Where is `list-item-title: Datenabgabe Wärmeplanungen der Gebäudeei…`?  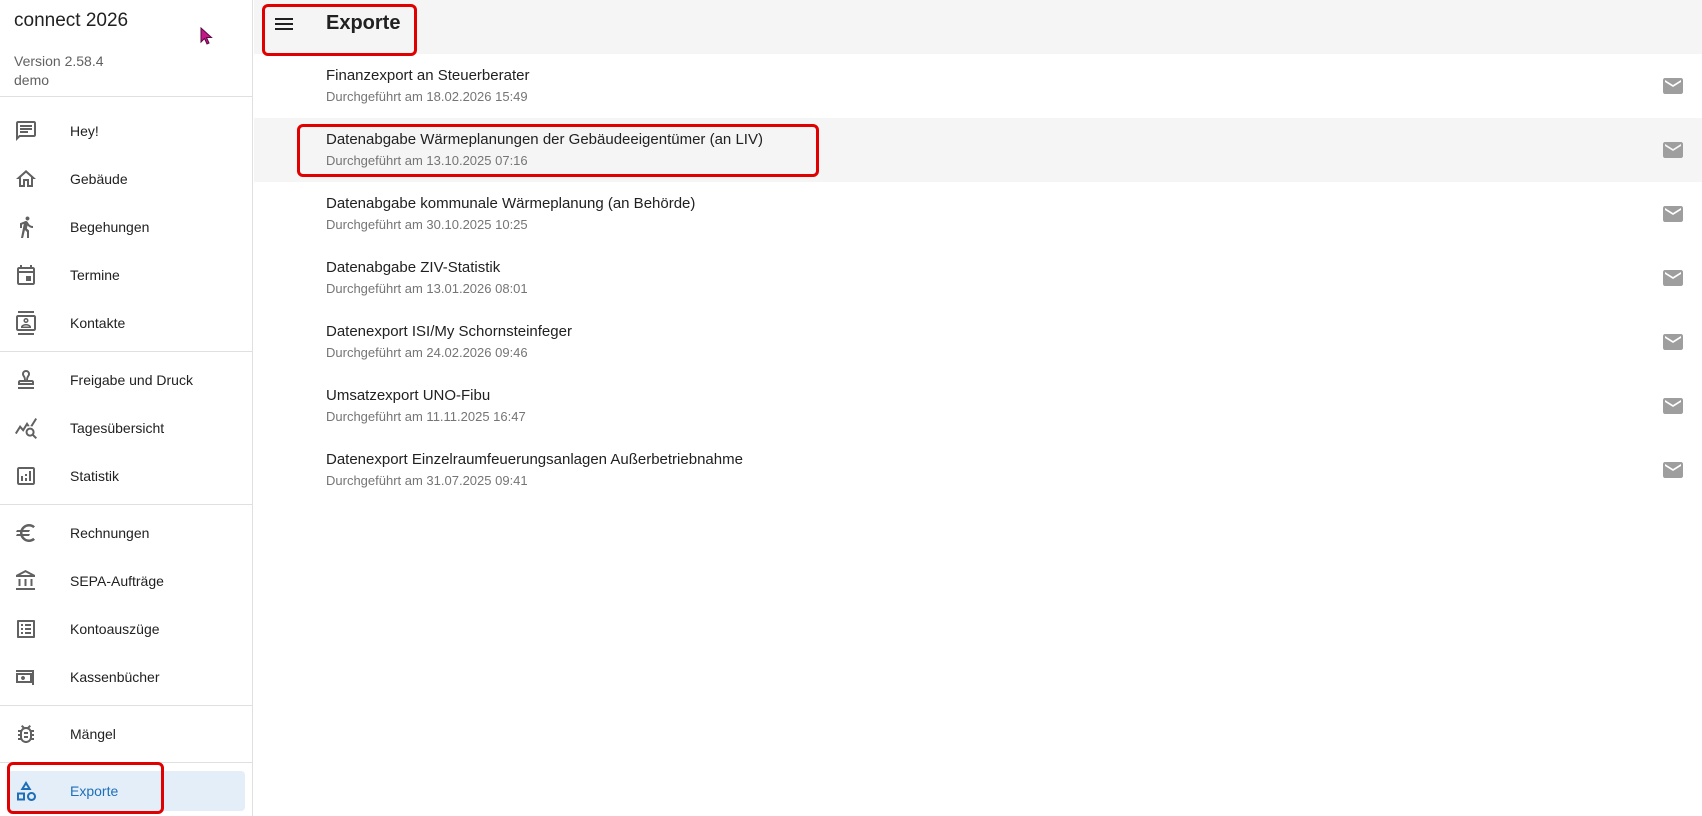 list-item-title: Datenabgabe Wärmeplanungen der Gebäudeei… is located at coordinates (544, 139).